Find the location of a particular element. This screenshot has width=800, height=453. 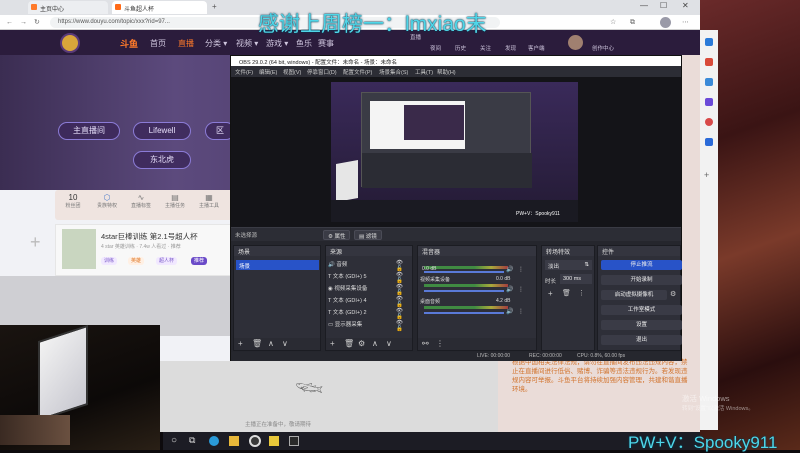

duration-input: 300 ms is located at coordinates (576, 279).